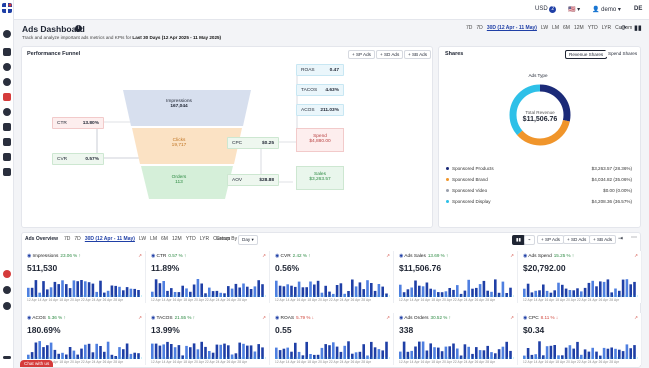 This screenshot has height=368, width=649. What do you see at coordinates (7, 127) in the screenshot?
I see `inventory-nav-icon` at bounding box center [7, 127].